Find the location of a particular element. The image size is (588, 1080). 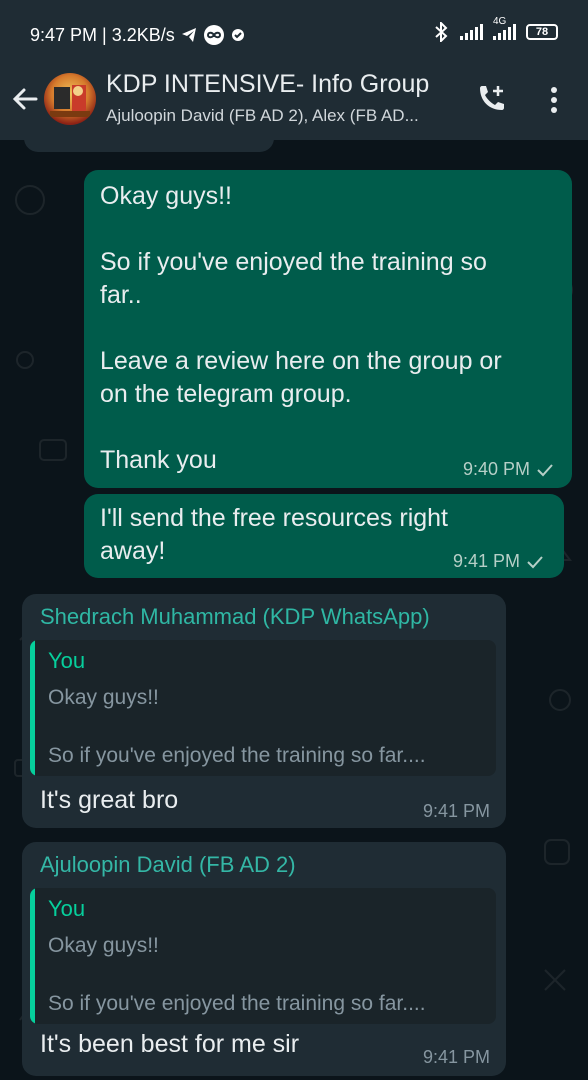

infinity-icon is located at coordinates (213, 35).